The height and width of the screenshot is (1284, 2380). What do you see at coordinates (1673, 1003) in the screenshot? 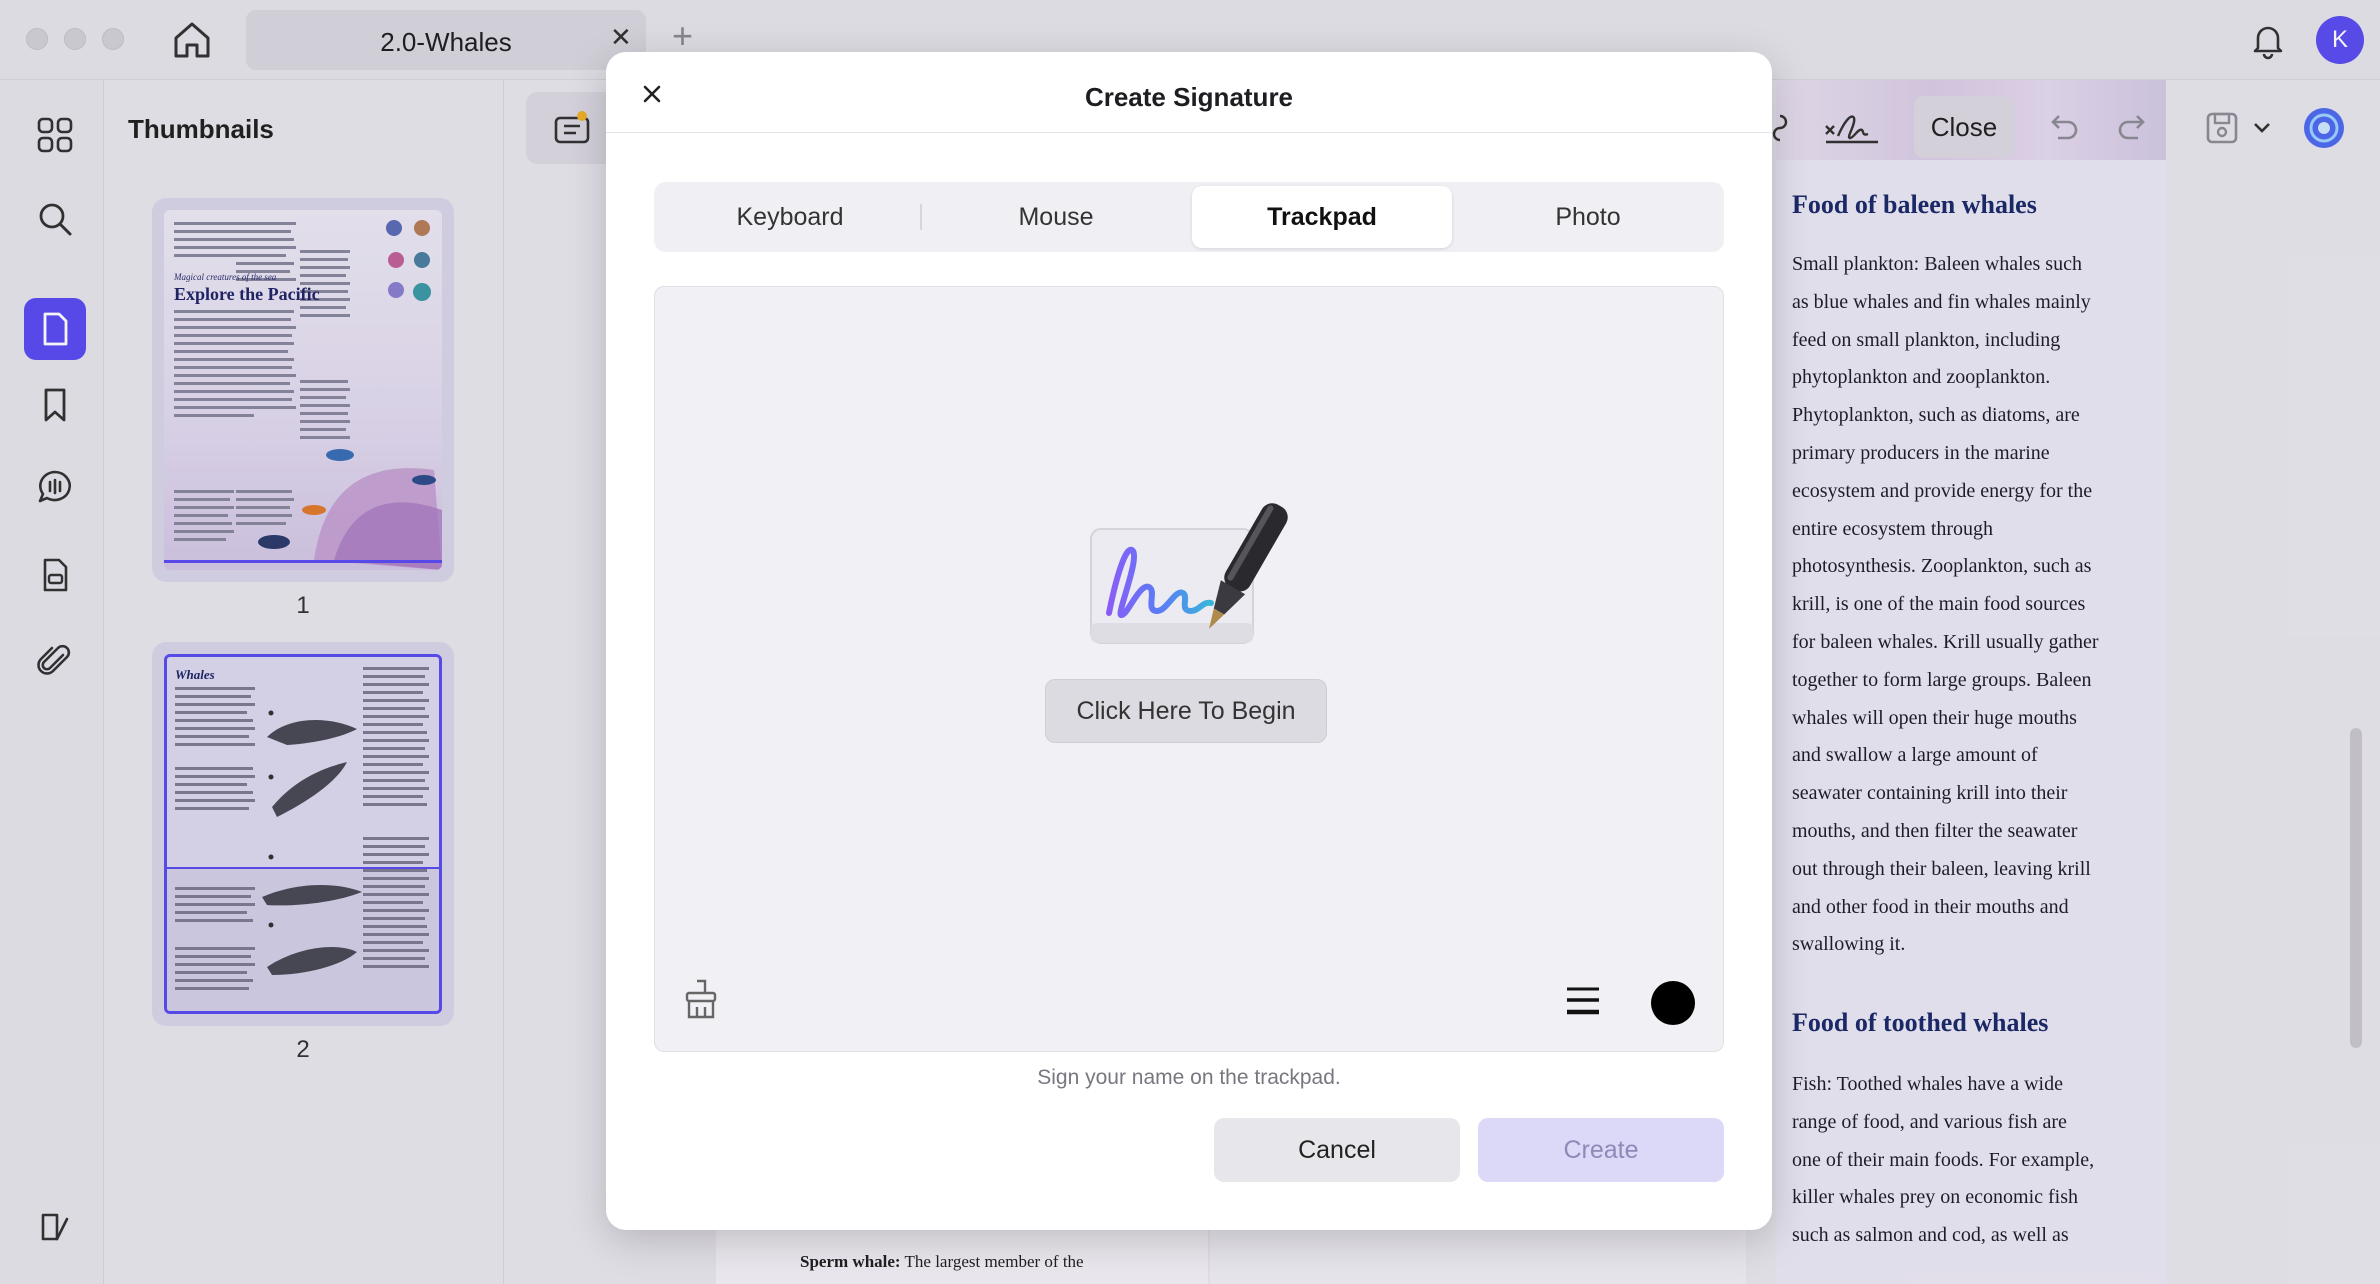
I see `pen-color-picker` at bounding box center [1673, 1003].